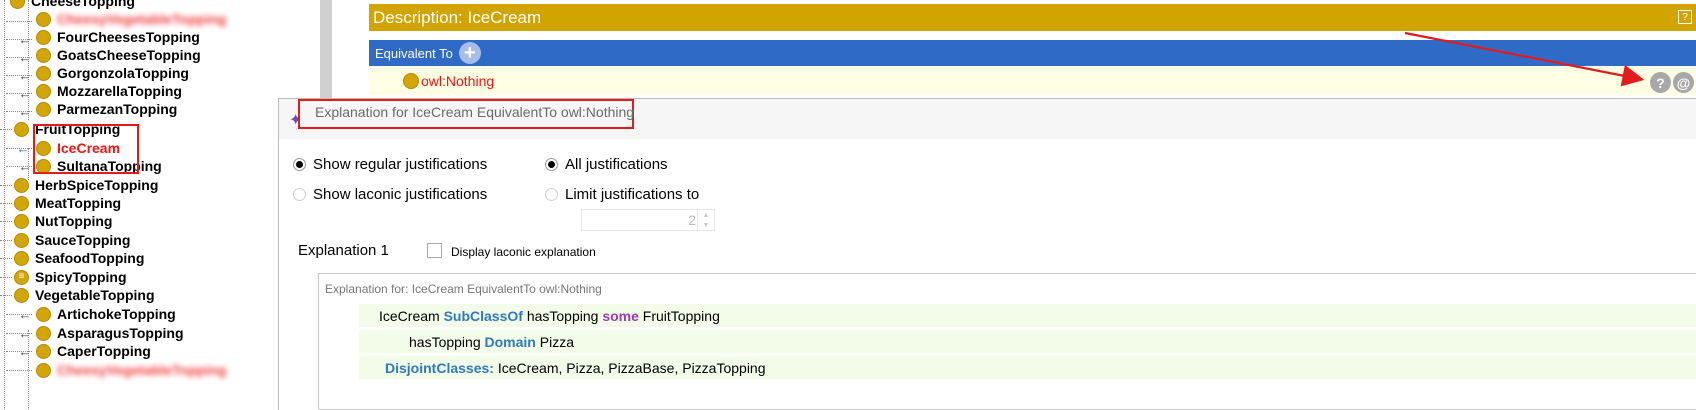 The height and width of the screenshot is (410, 1696). Describe the element at coordinates (343, 250) in the screenshot. I see `explanation-label: Explanation 1` at that location.